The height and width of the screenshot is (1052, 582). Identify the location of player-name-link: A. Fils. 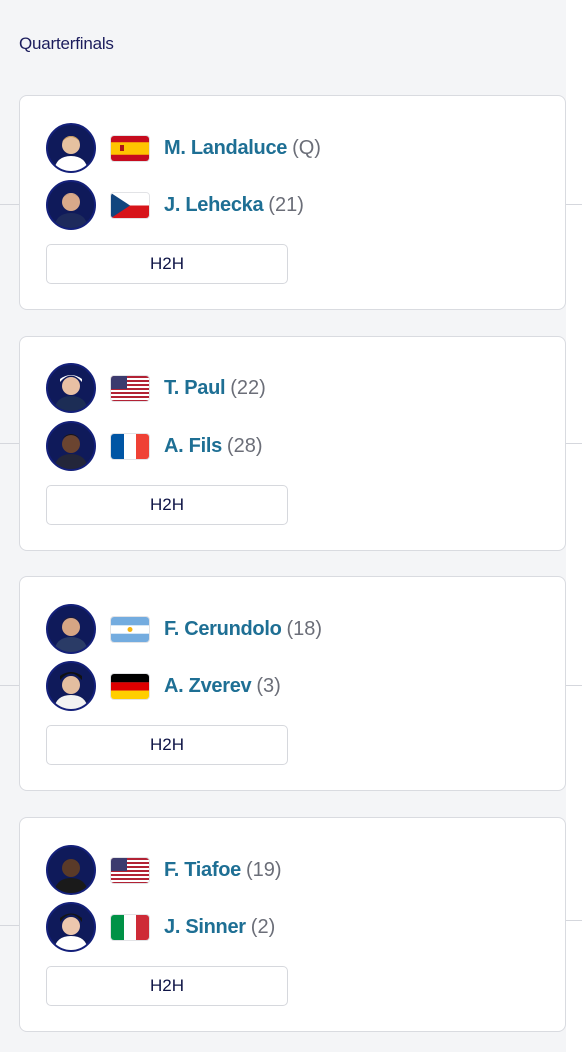
(193, 446).